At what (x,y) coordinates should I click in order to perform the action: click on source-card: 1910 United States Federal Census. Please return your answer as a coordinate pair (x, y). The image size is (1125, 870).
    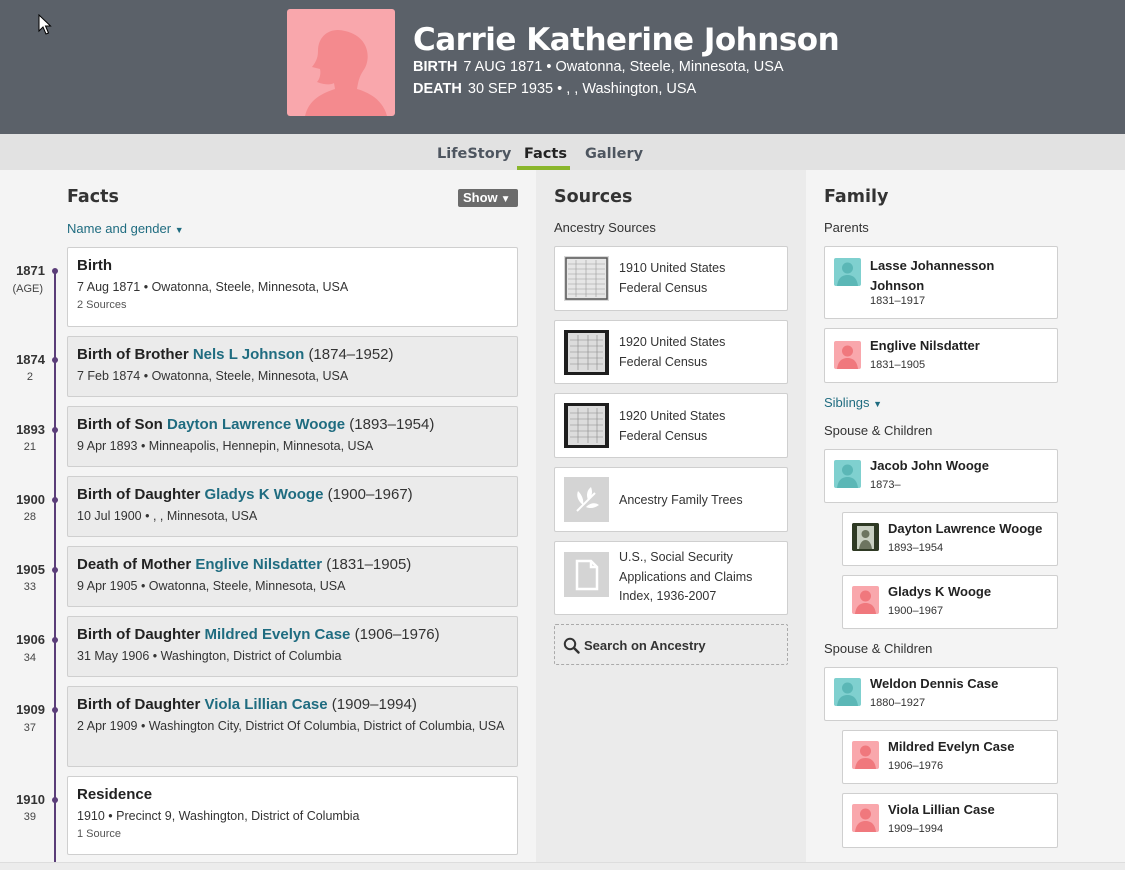
    Looking at the image, I should click on (671, 278).